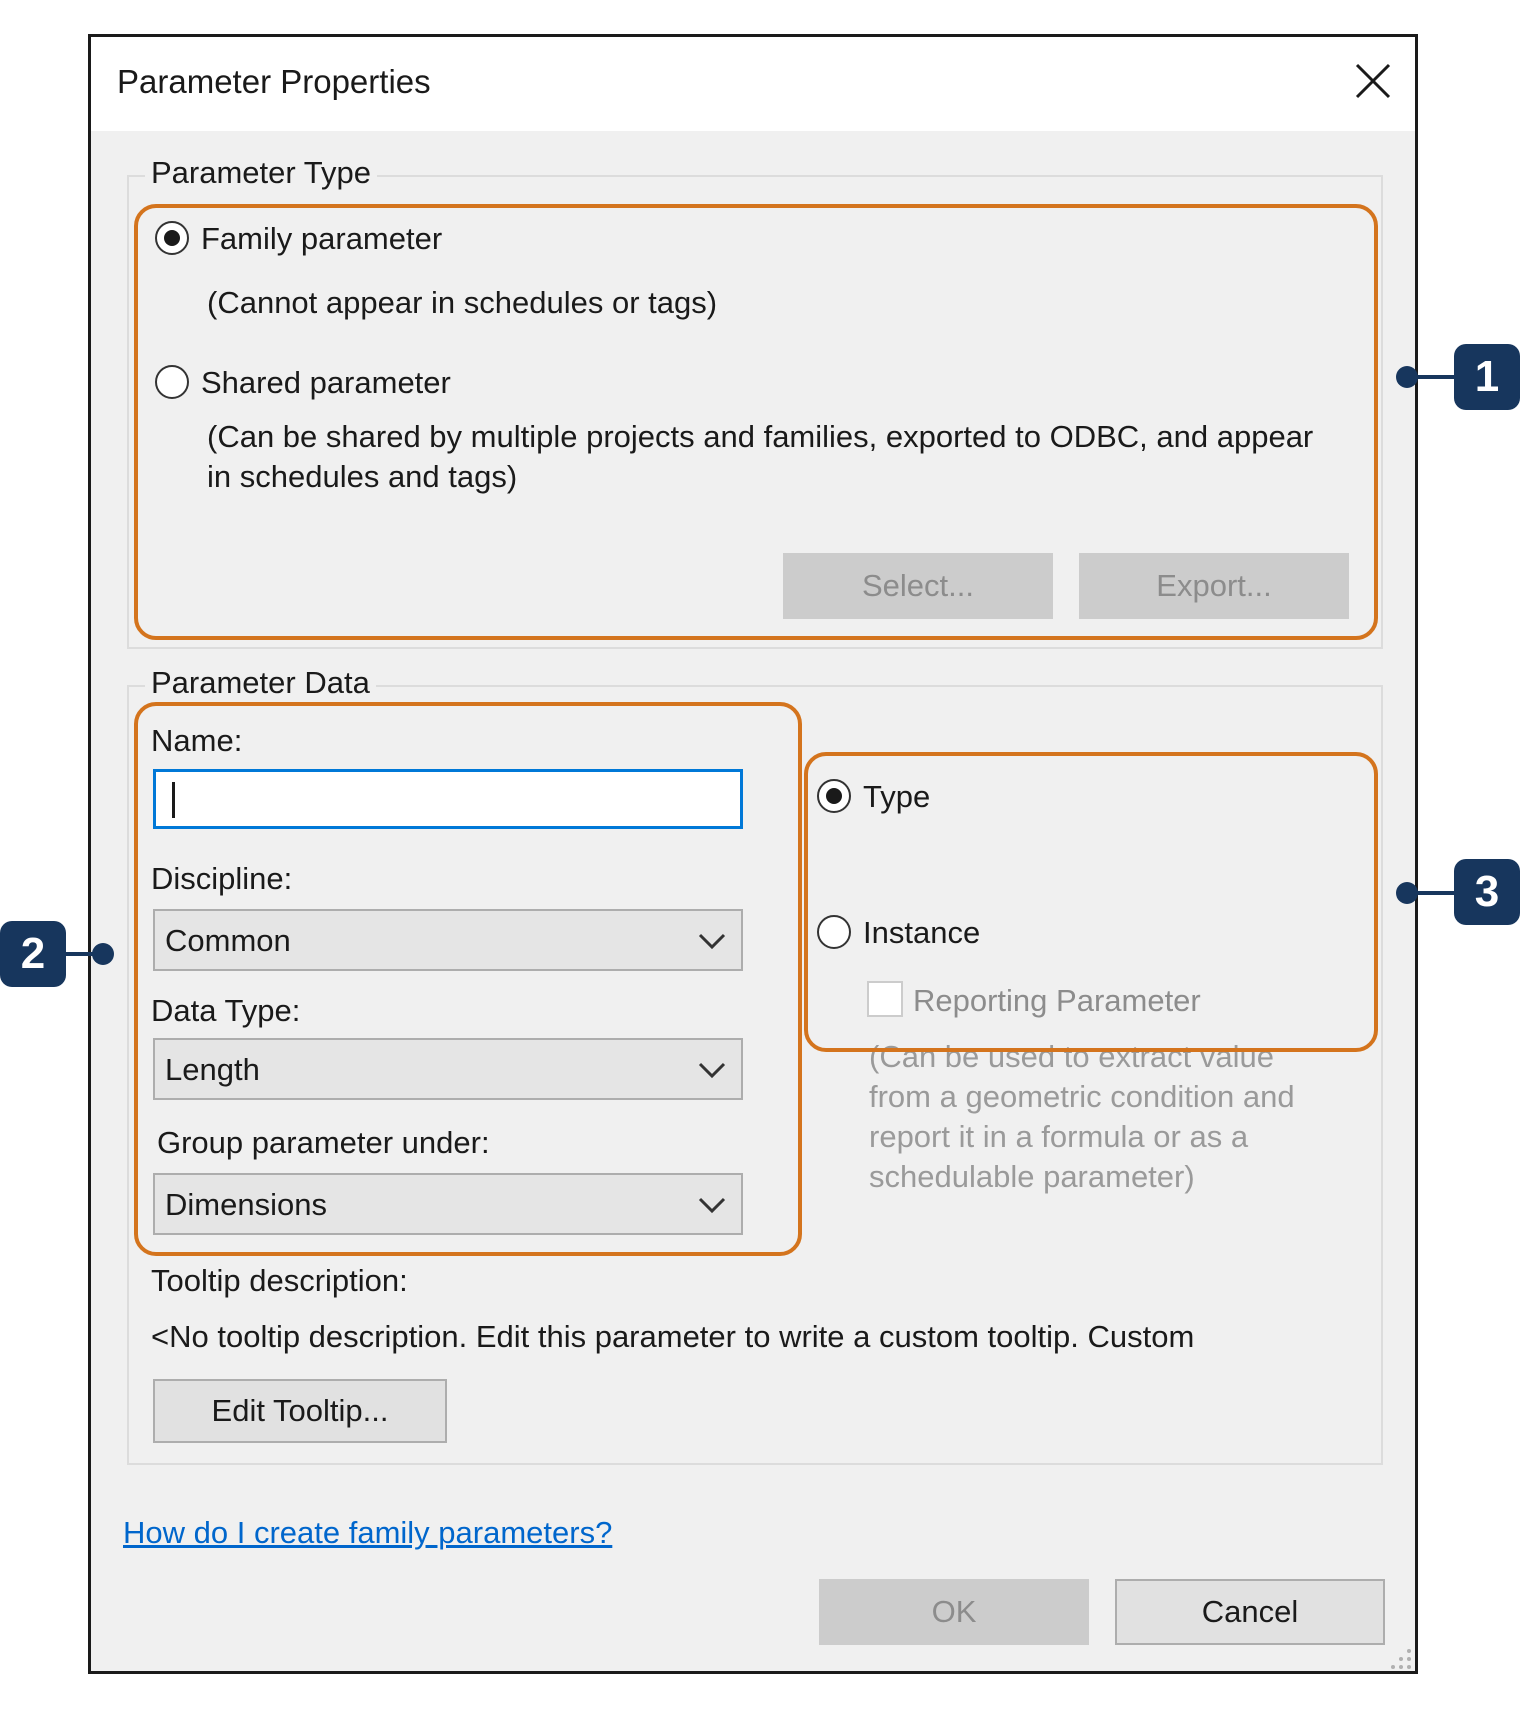  I want to click on resize-grip-icon, so click(1400, 1658).